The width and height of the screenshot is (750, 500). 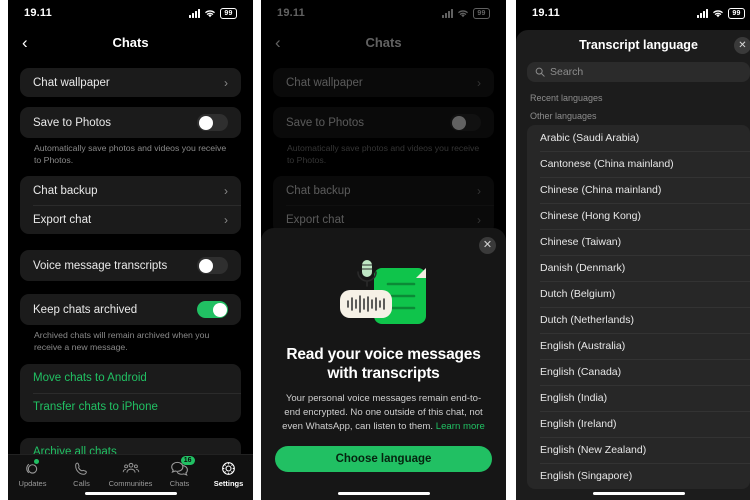 What do you see at coordinates (638, 398) in the screenshot?
I see `list-item: English (India)` at bounding box center [638, 398].